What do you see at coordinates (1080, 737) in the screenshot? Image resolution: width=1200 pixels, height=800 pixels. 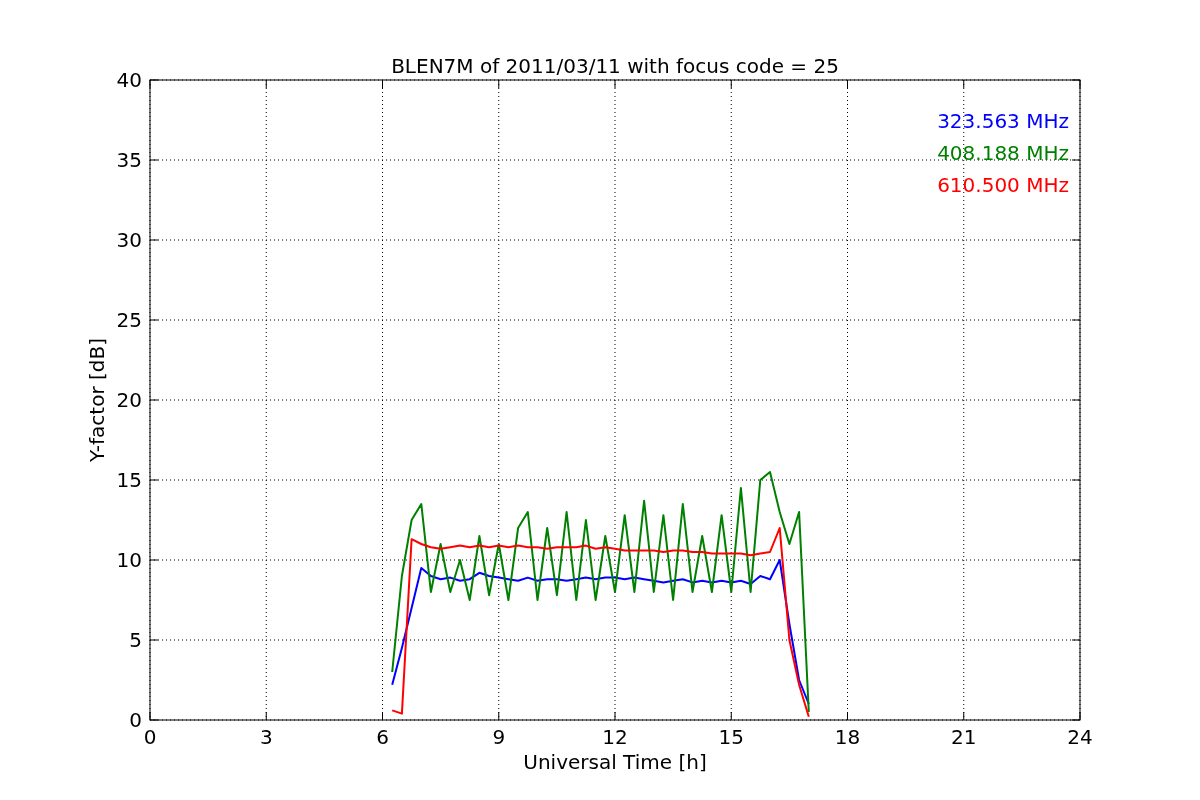 I see `x-tick-label: 24` at bounding box center [1080, 737].